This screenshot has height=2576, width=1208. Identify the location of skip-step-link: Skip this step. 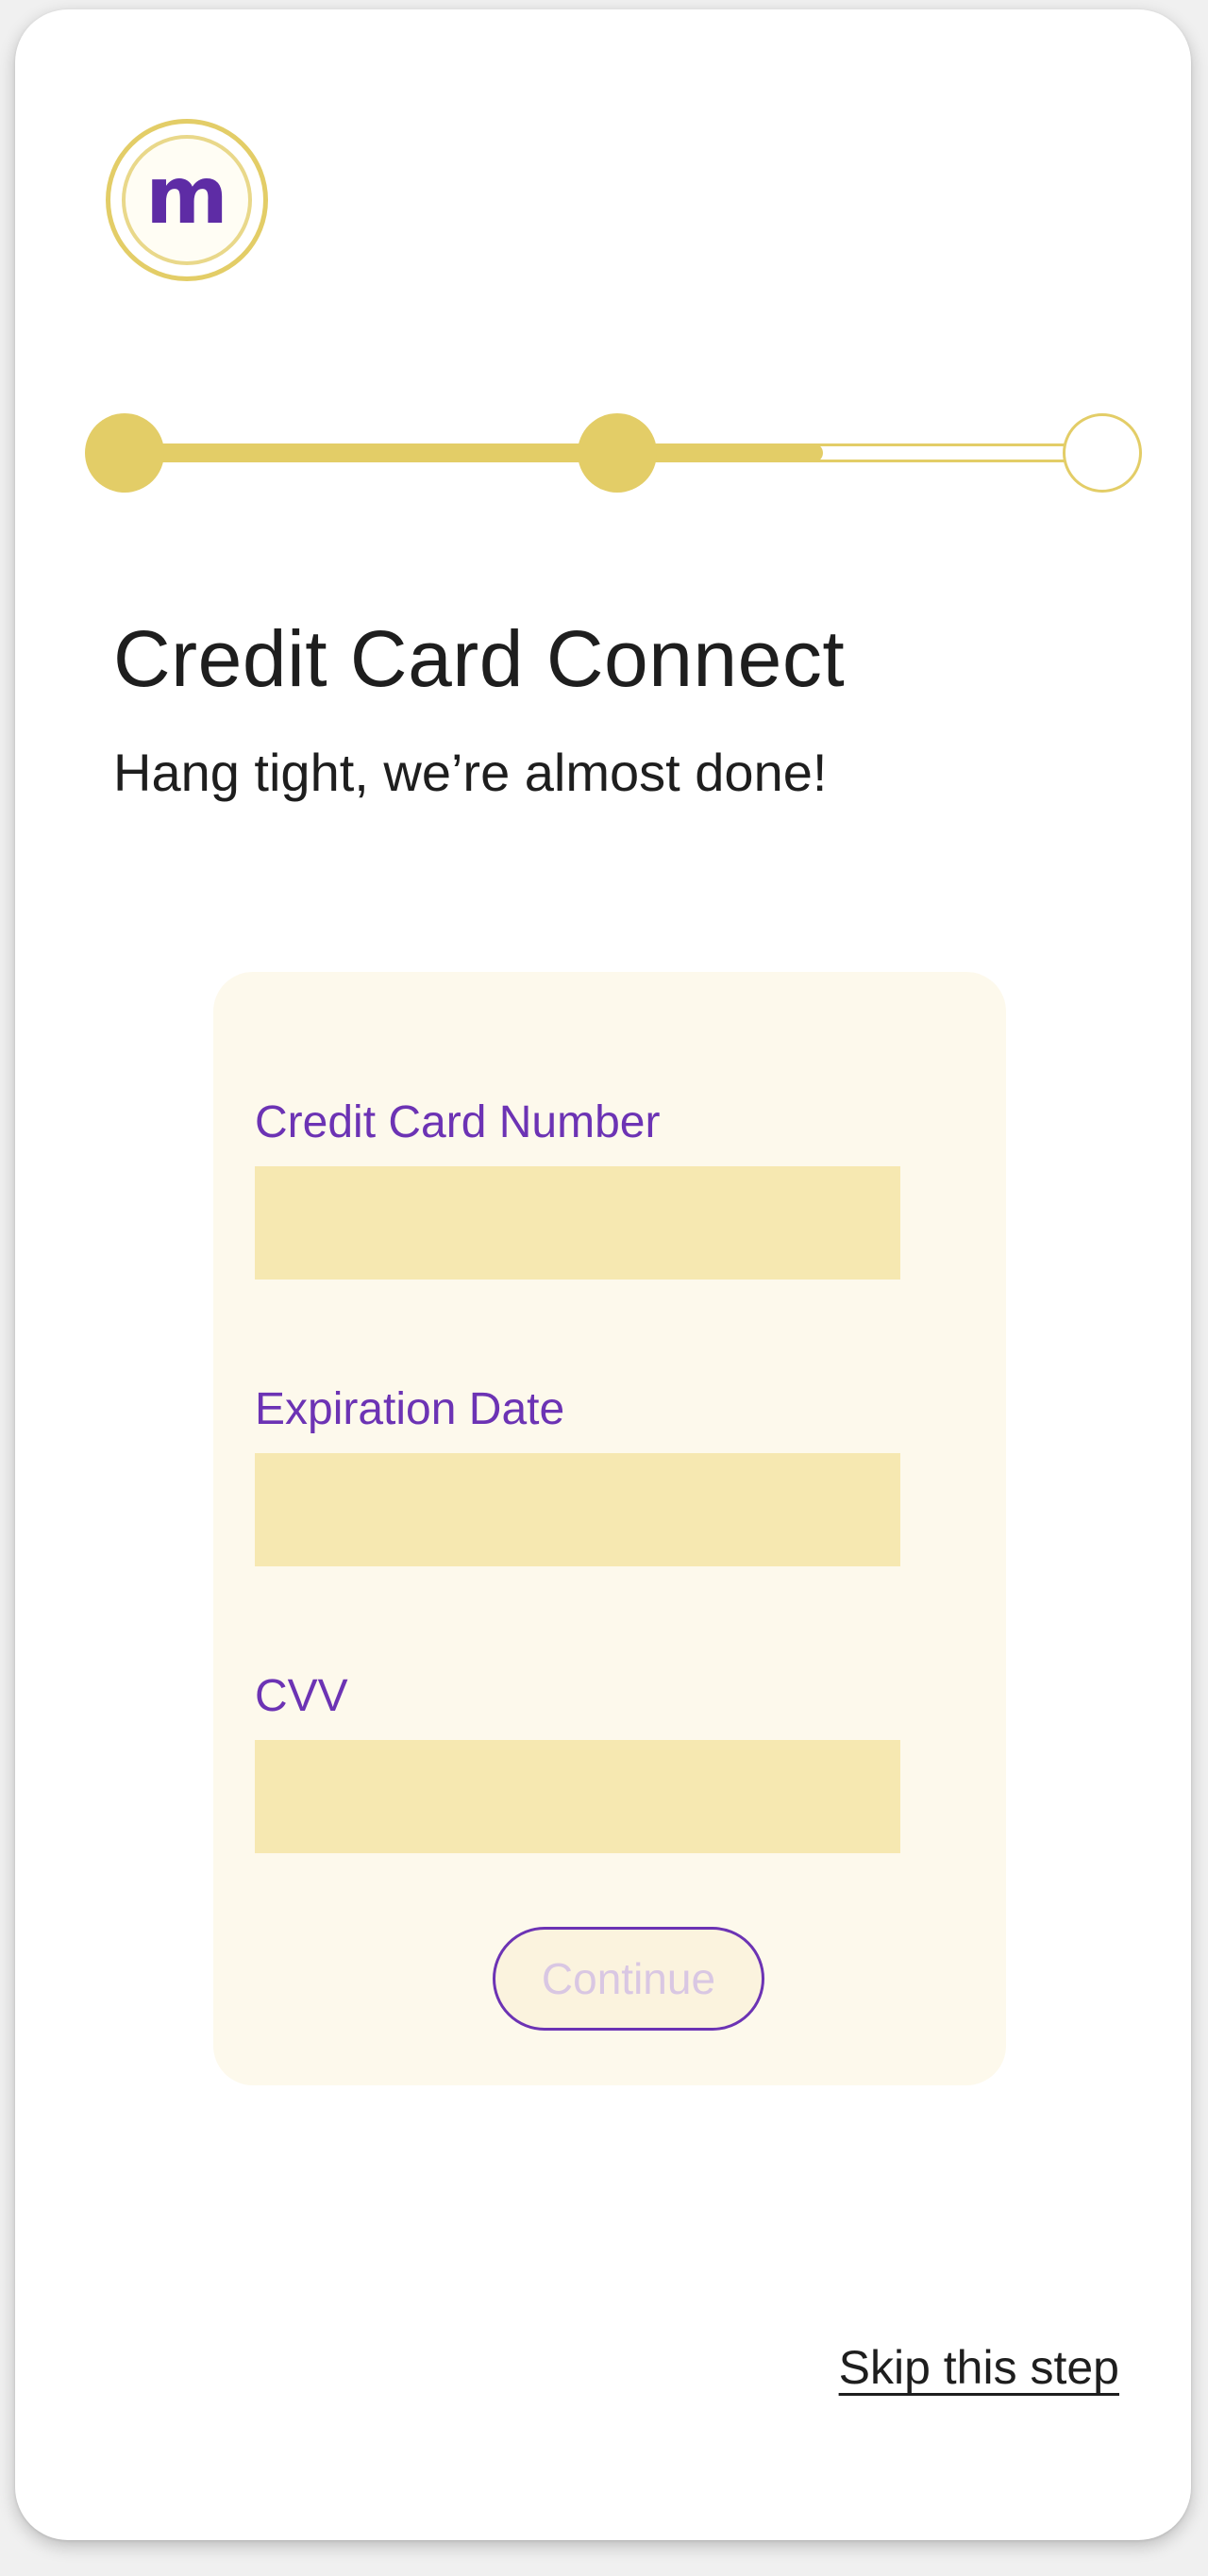
(979, 2367).